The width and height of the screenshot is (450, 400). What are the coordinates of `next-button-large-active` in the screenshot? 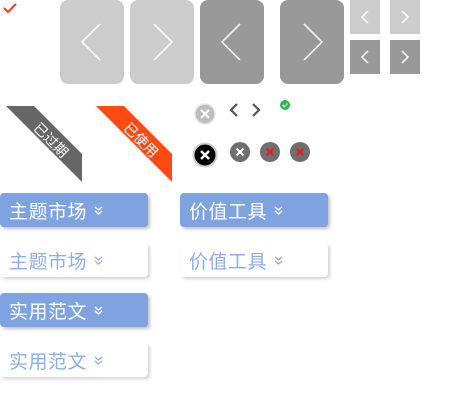 It's located at (312, 42).